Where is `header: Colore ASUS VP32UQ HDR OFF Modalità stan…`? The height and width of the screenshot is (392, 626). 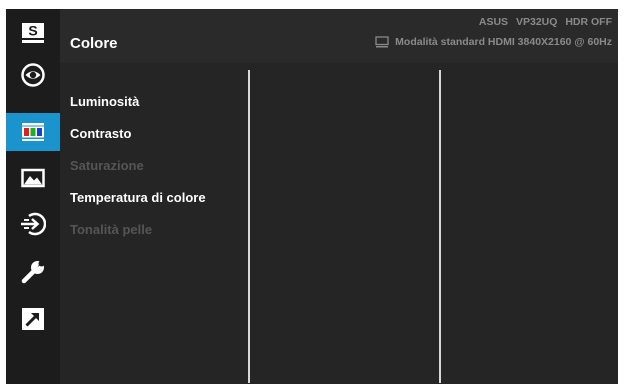 header: Colore ASUS VP32UQ HDR OFF Modalità stan… is located at coordinates (339, 36).